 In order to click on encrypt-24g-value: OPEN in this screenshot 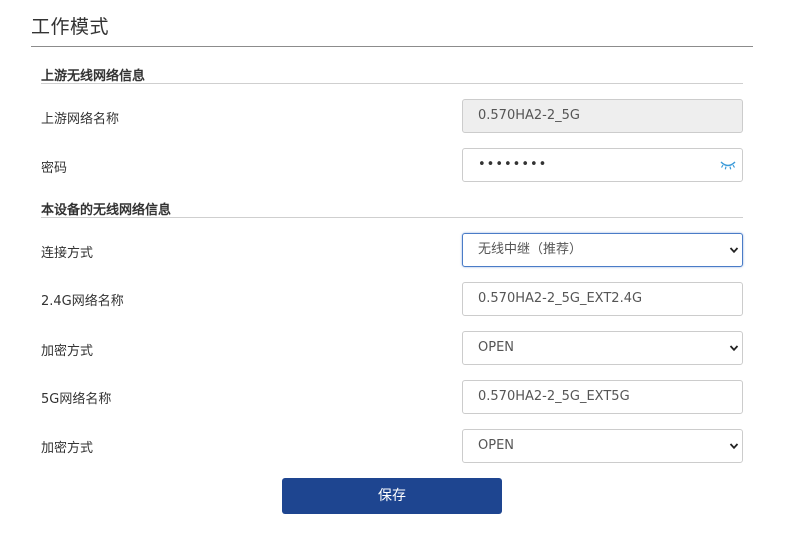, I will do `click(496, 347)`.